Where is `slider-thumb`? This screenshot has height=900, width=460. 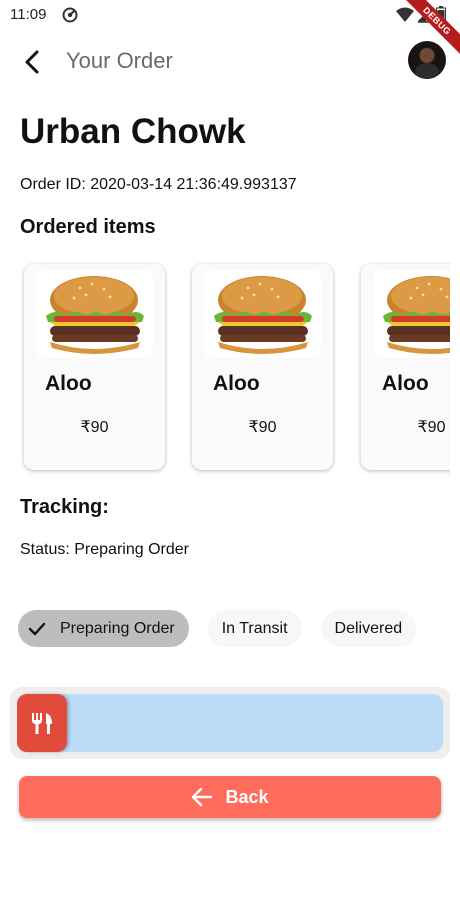
slider-thumb is located at coordinates (42, 723).